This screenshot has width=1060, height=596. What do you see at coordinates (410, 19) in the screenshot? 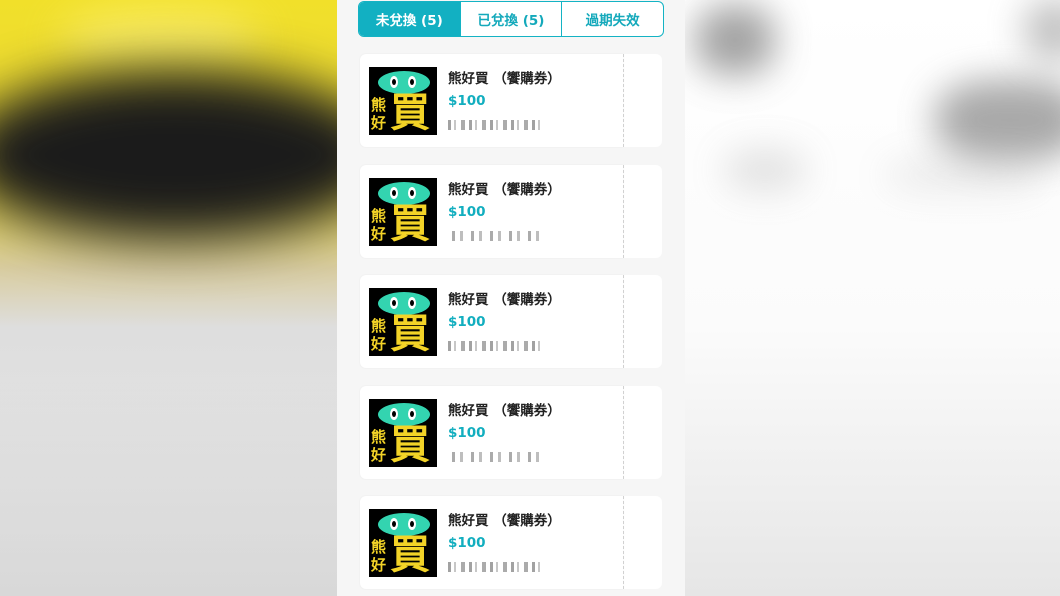
I see `tab-unredeemed: 未兌換 (5)` at bounding box center [410, 19].